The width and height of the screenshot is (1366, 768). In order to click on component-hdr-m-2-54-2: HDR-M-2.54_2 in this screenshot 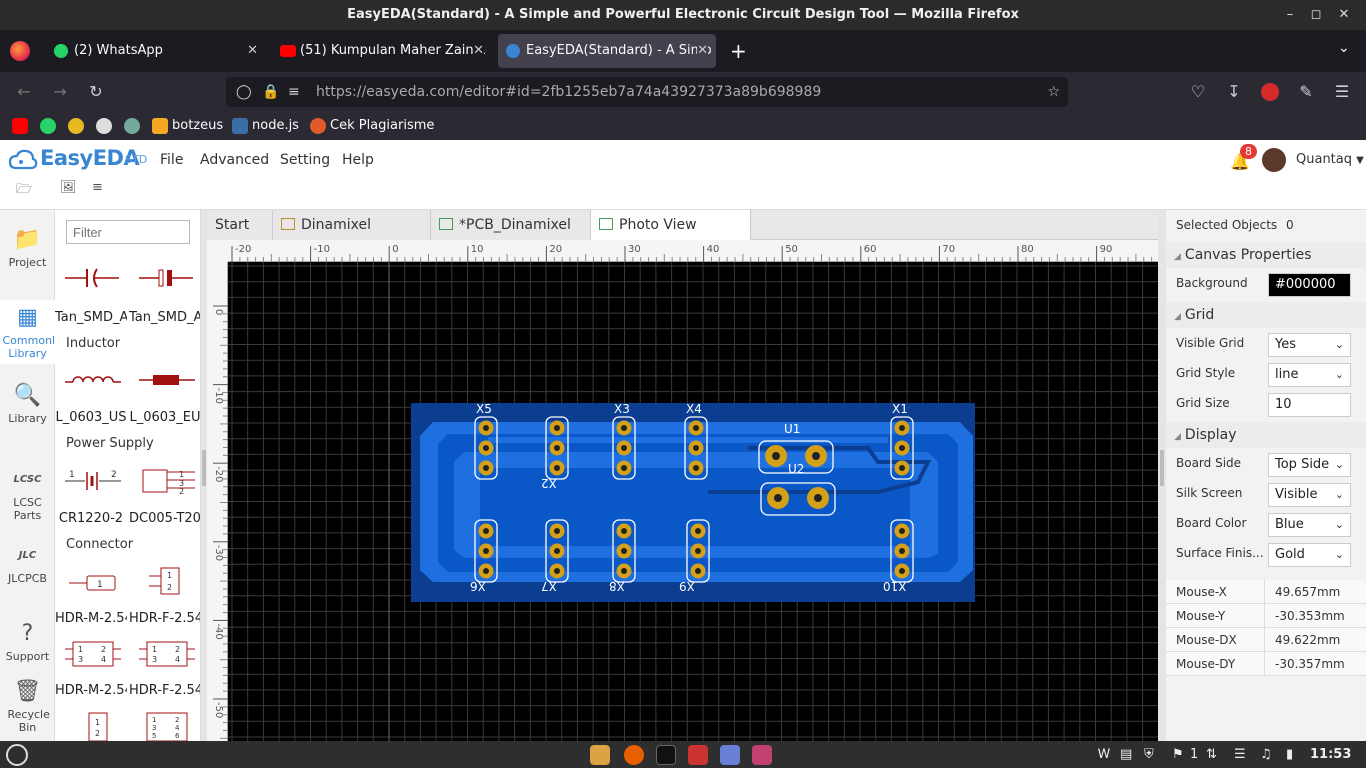, I will do `click(91, 690)`.